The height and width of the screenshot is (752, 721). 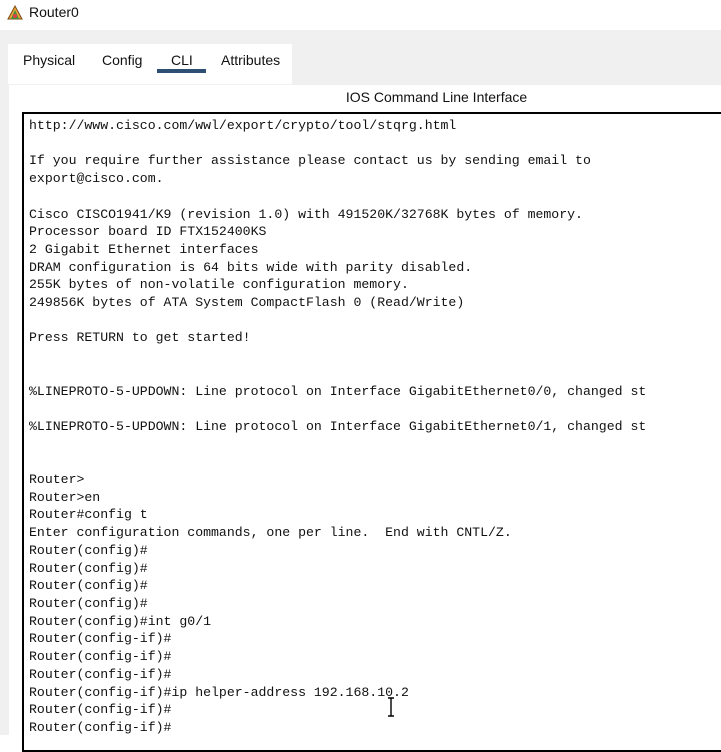 I want to click on left-border-strip, so click(x=4, y=410).